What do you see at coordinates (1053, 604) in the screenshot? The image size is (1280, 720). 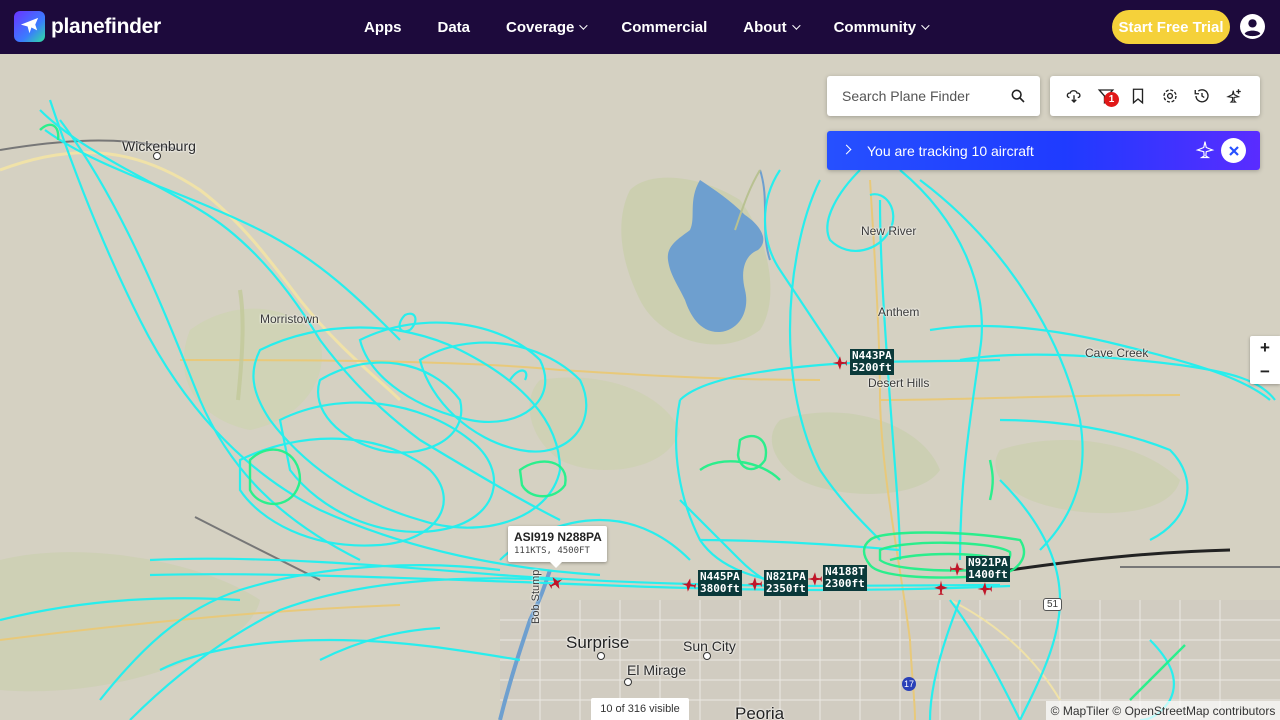 I see `route-51-shield: 51` at bounding box center [1053, 604].